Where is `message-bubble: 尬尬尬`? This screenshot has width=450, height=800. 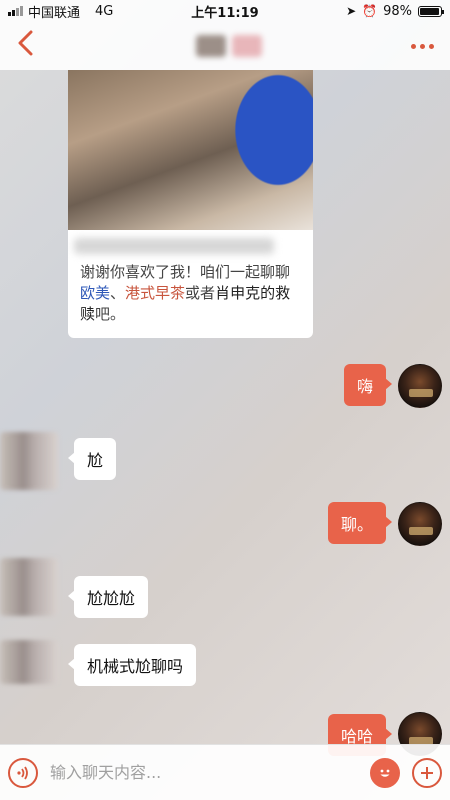 message-bubble: 尬尬尬 is located at coordinates (108, 597).